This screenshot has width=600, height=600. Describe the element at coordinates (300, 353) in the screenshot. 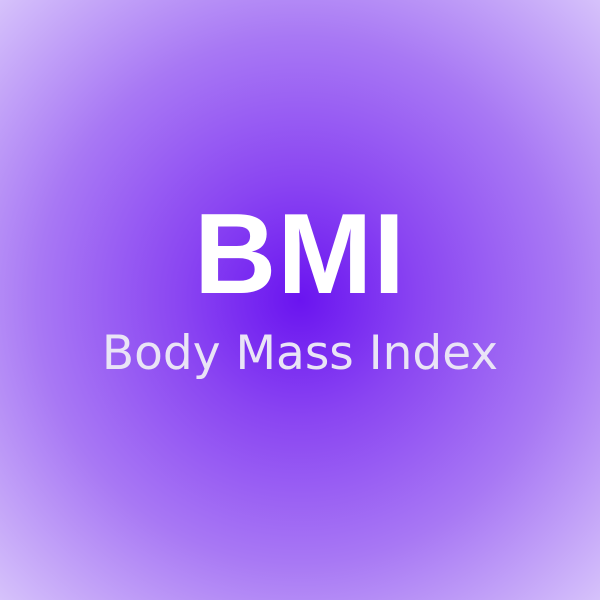

I see `subtitle-full-name: Body Mass Index` at that location.